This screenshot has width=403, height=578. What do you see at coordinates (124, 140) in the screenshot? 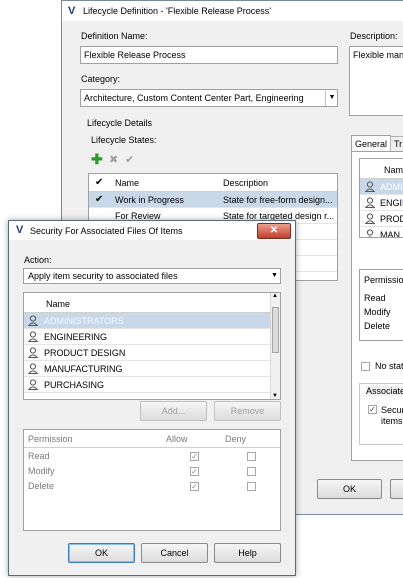
I see `lifecycle-states-label: Lifecycle States:` at bounding box center [124, 140].